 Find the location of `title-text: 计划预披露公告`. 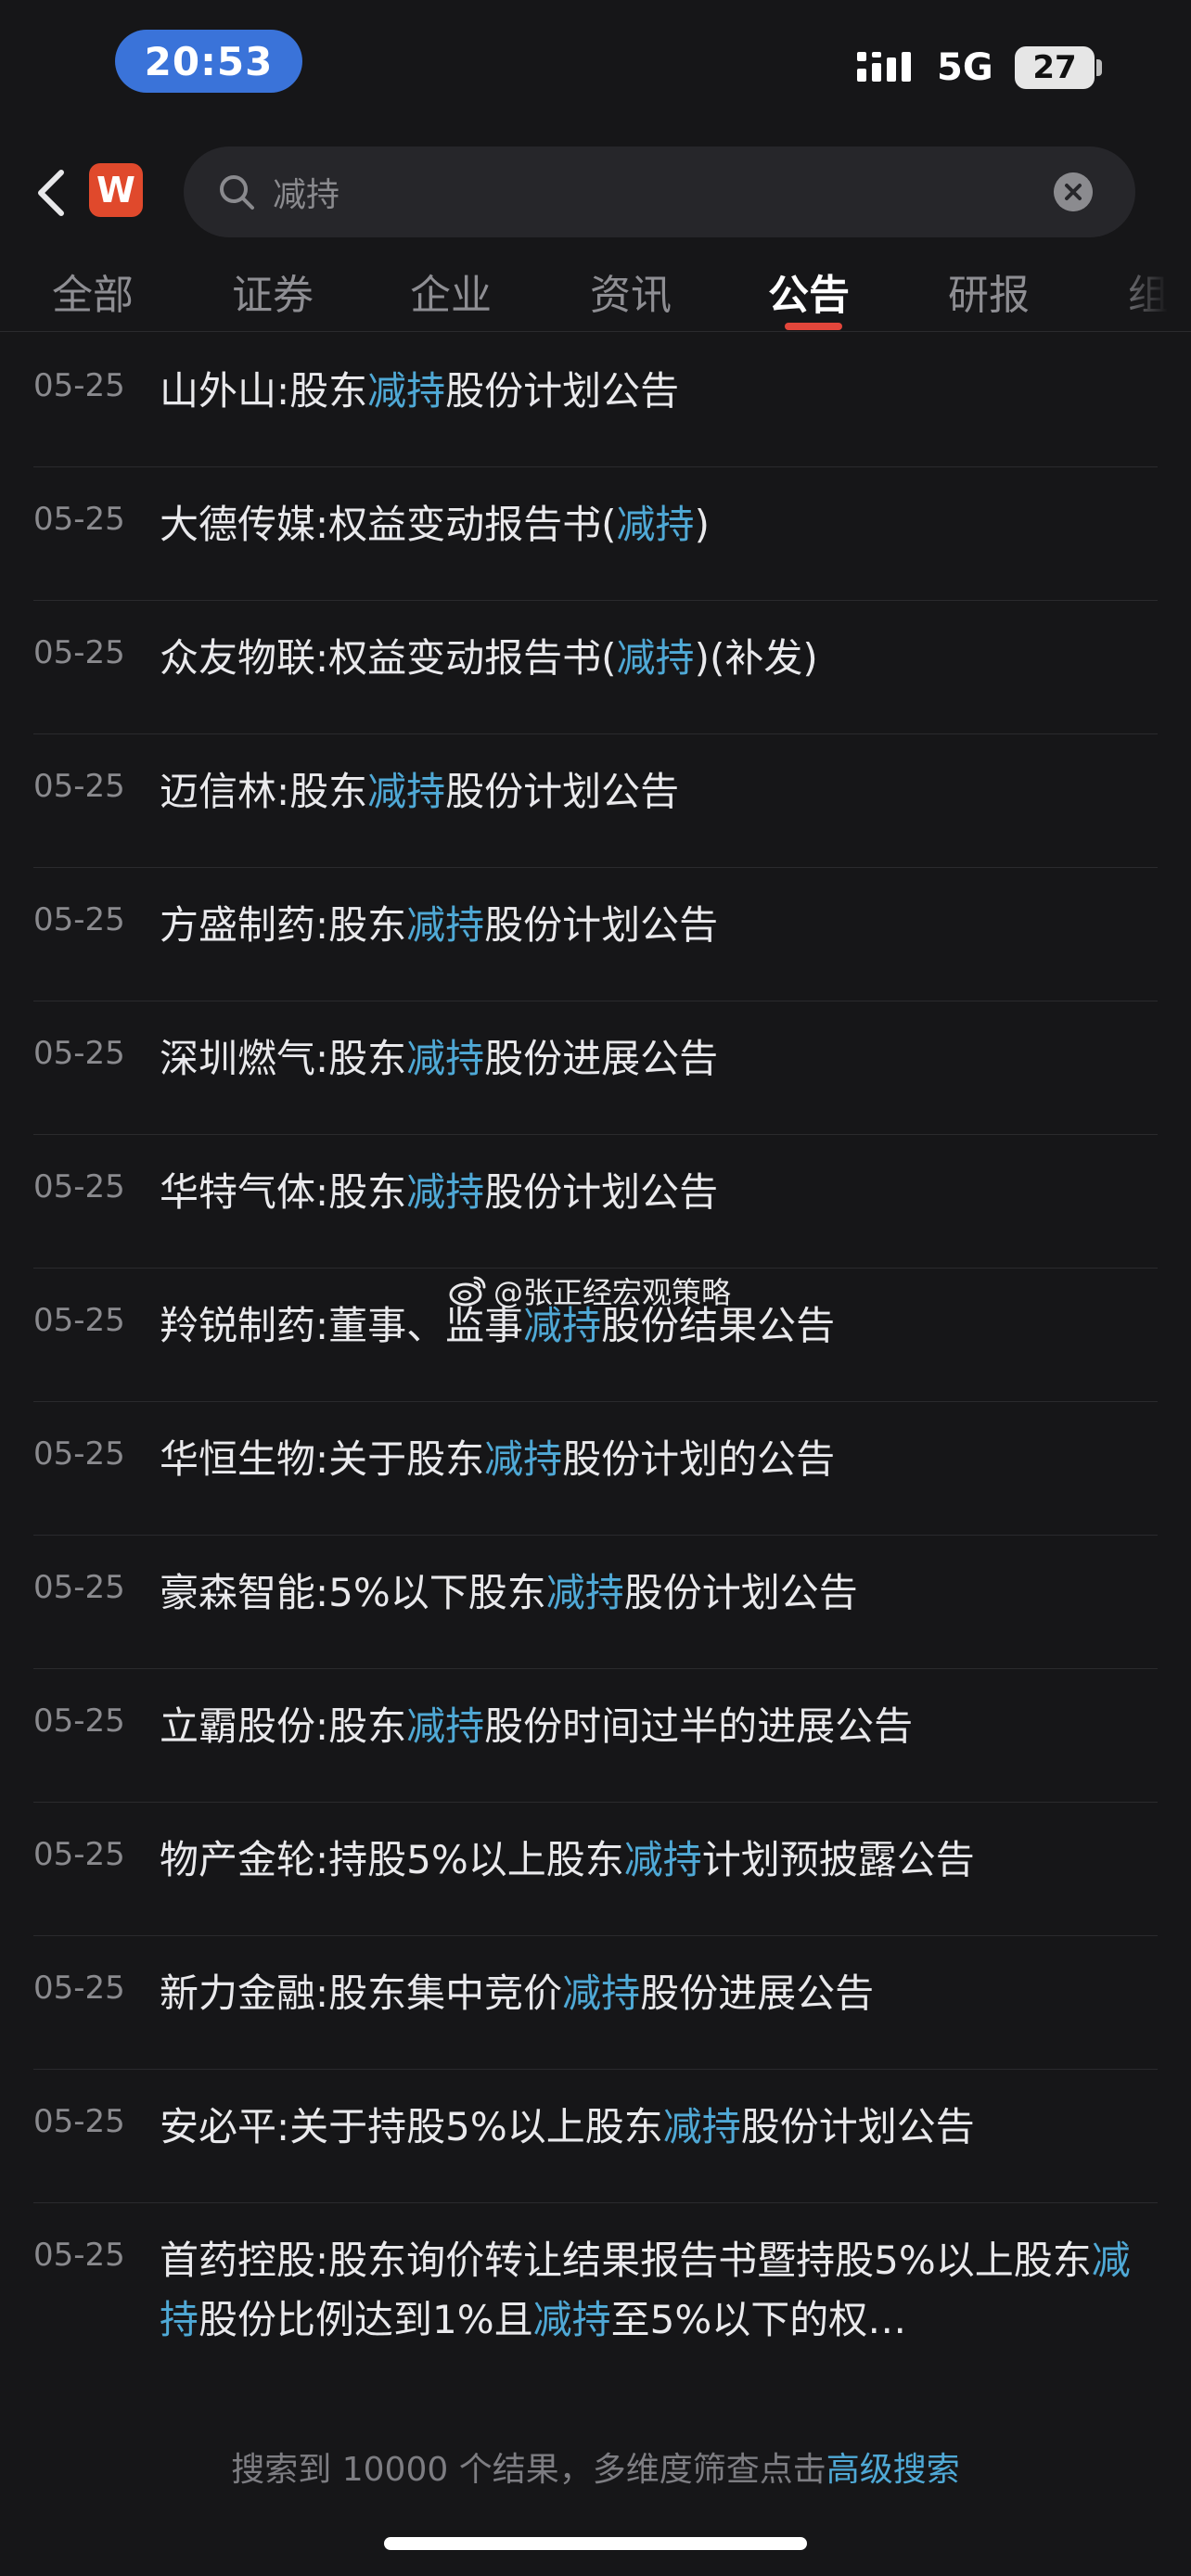

title-text: 计划预披露公告 is located at coordinates (838, 1860).